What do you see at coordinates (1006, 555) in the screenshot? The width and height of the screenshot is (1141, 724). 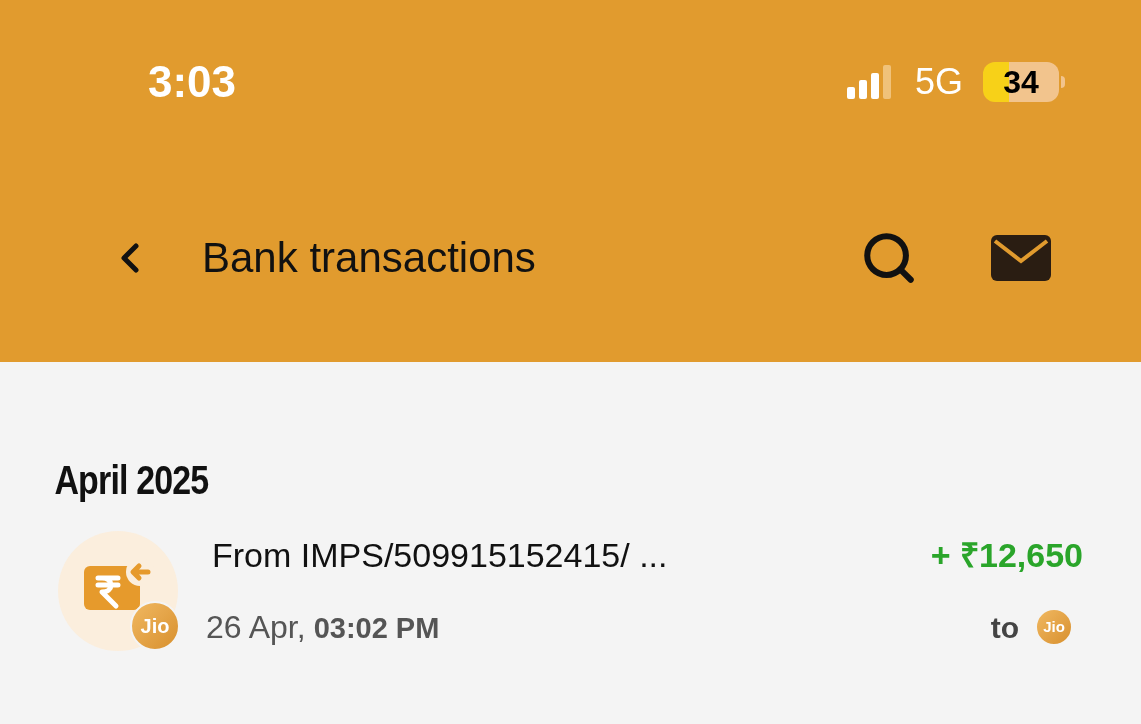 I see `transaction-amount: + ₹12,650` at bounding box center [1006, 555].